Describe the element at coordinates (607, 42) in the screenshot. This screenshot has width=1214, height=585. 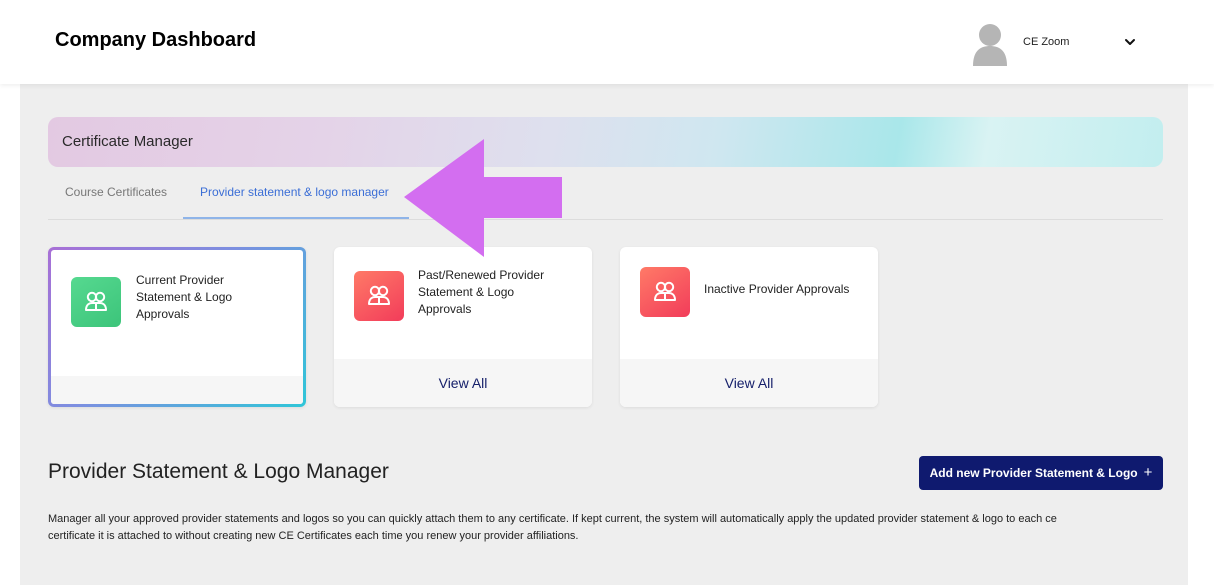
I see `top-bar: Company Dashboard CE Zoom` at that location.